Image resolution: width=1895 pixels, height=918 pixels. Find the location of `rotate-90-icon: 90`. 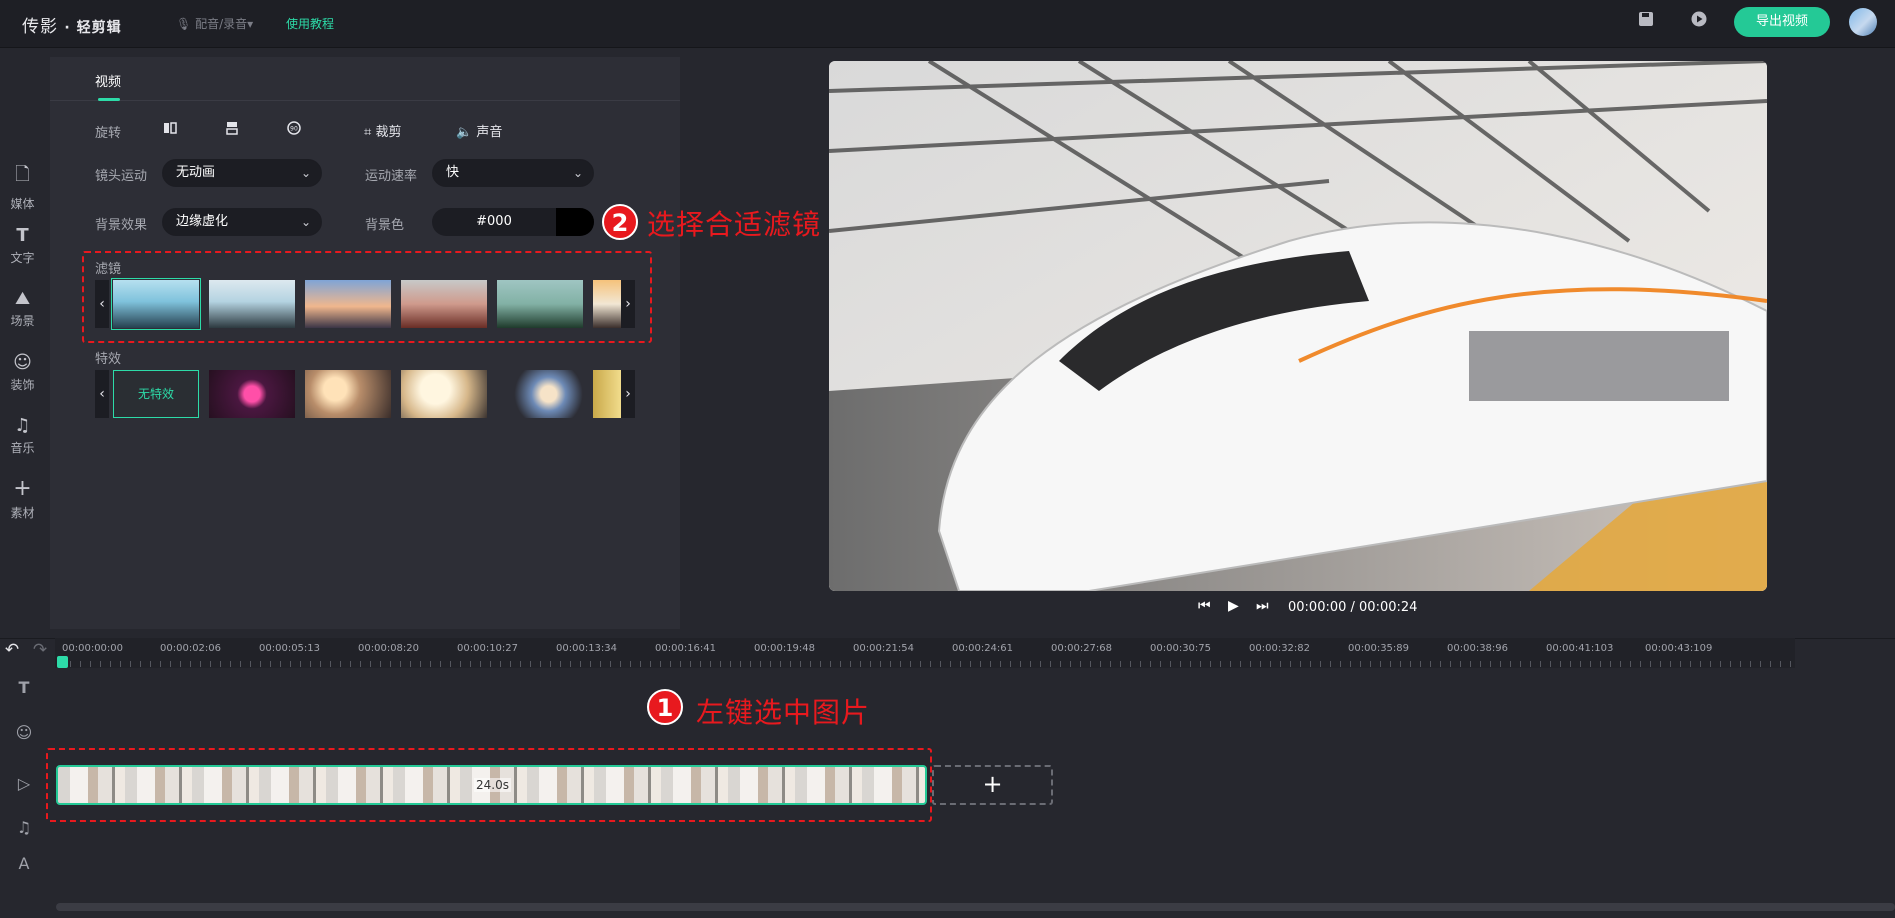

rotate-90-icon: 90 is located at coordinates (294, 130).